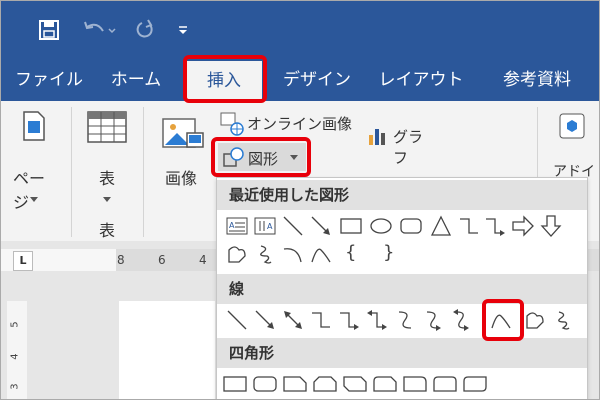  I want to click on save-button, so click(49, 30).